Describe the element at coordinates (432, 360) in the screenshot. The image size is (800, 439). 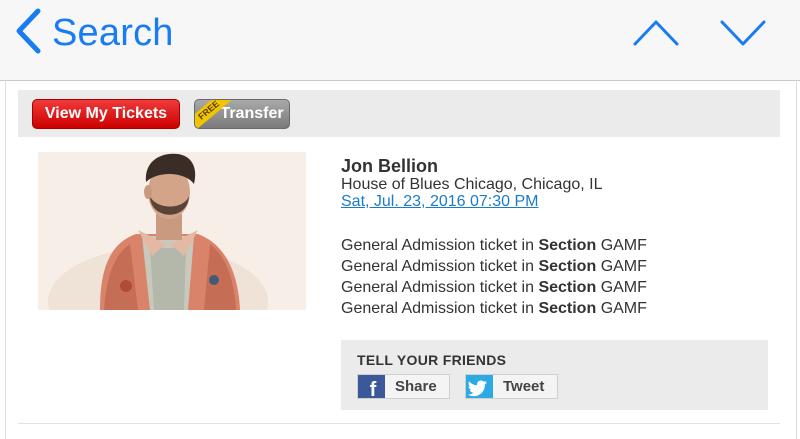
I see `tell-your-friends-title: TELL YOUR FRIENDS` at that location.